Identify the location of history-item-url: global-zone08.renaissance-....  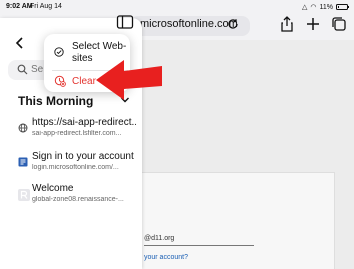
(78, 199).